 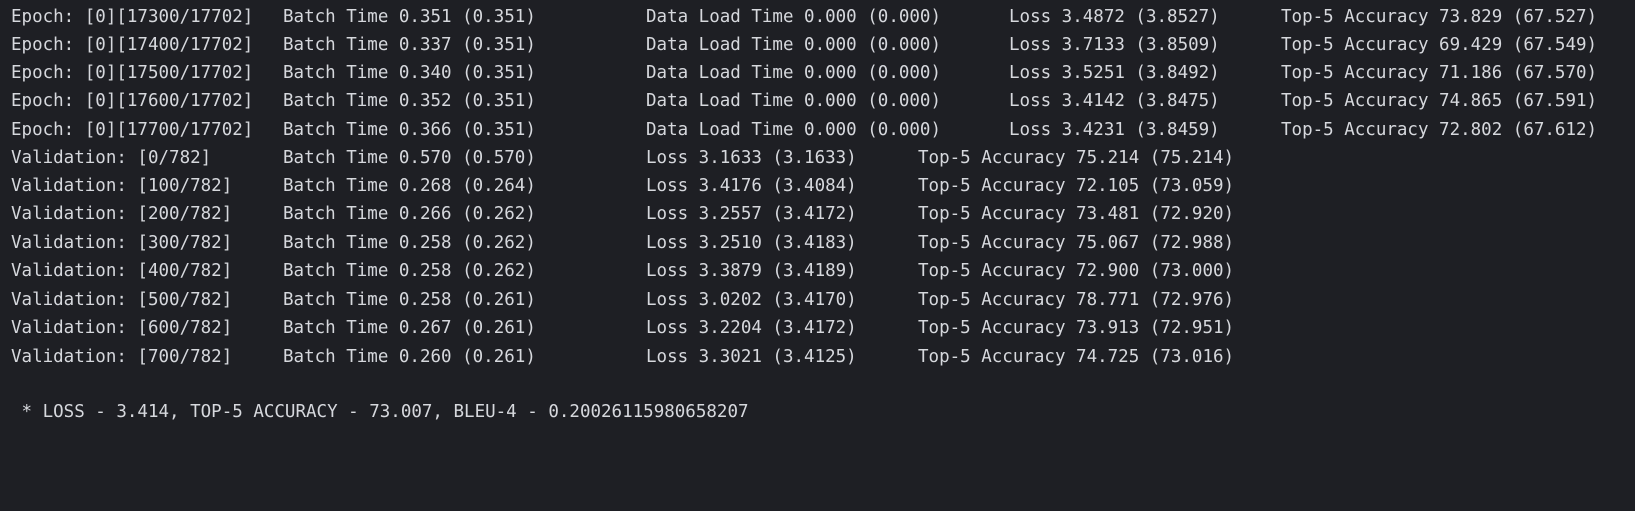 I want to click on loss-value: Loss 3.3879 (3.4189), so click(x=751, y=271).